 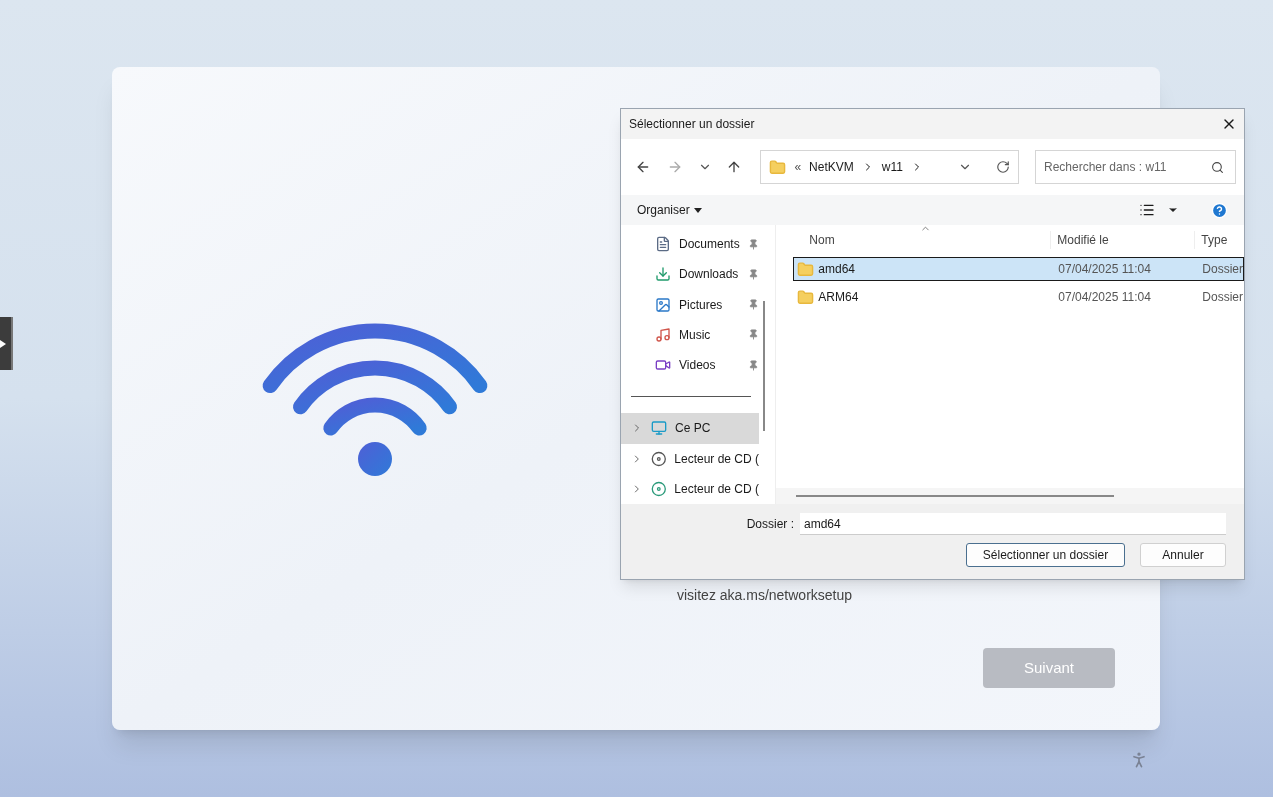 What do you see at coordinates (659, 428) in the screenshot?
I see `monitor-icon` at bounding box center [659, 428].